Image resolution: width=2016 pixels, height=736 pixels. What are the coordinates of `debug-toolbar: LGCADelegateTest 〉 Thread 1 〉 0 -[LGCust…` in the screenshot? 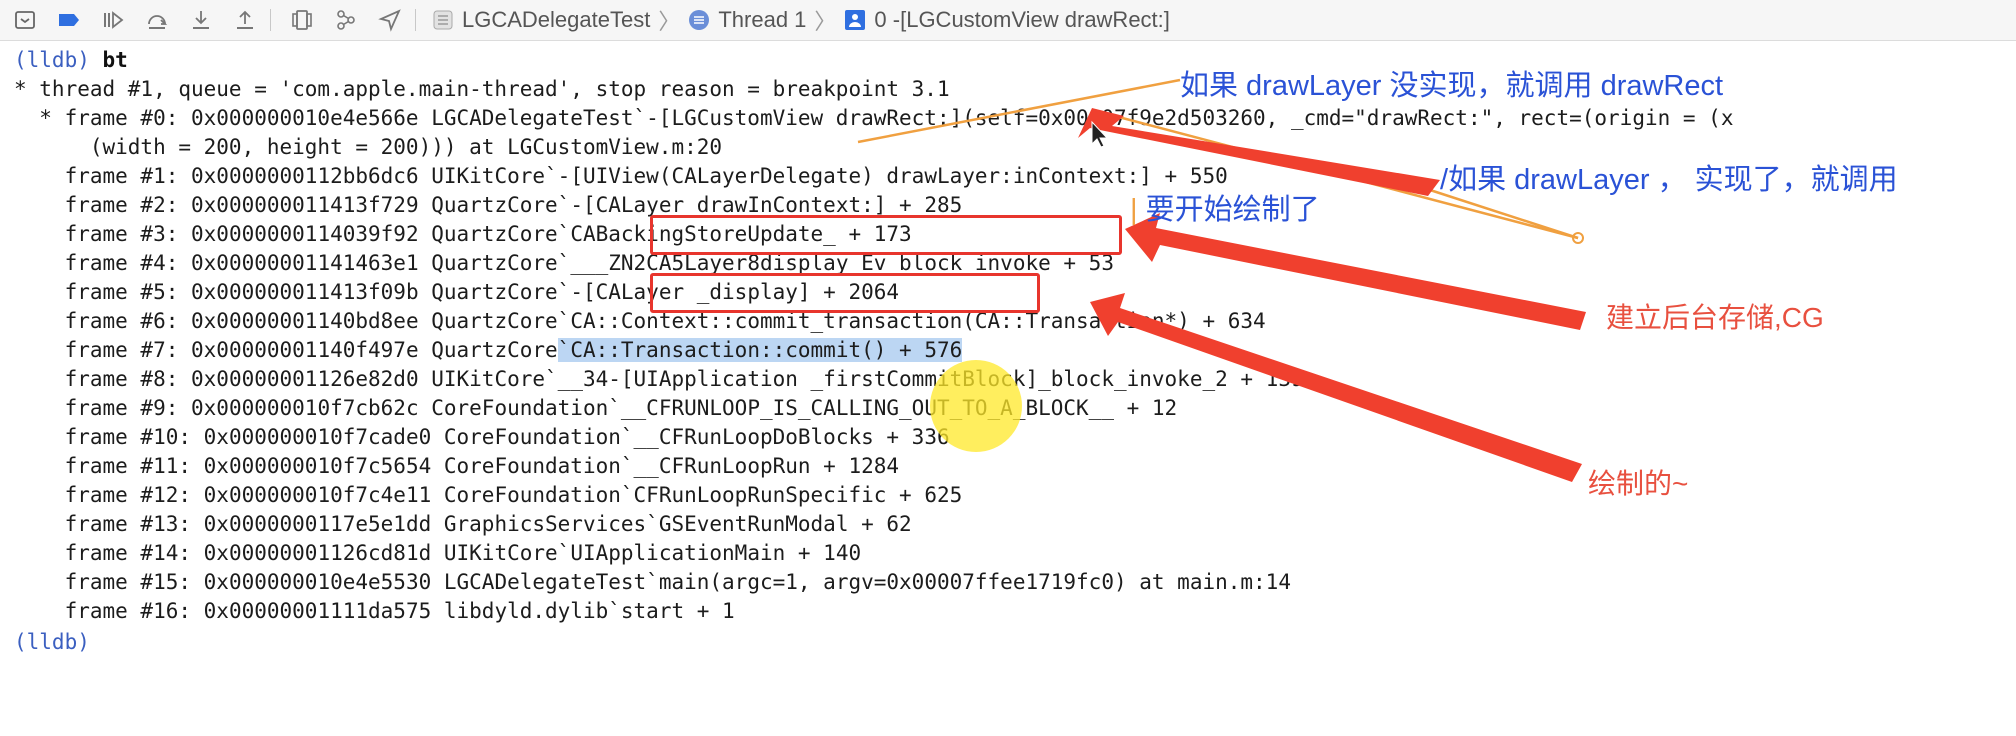 It's located at (1008, 20).